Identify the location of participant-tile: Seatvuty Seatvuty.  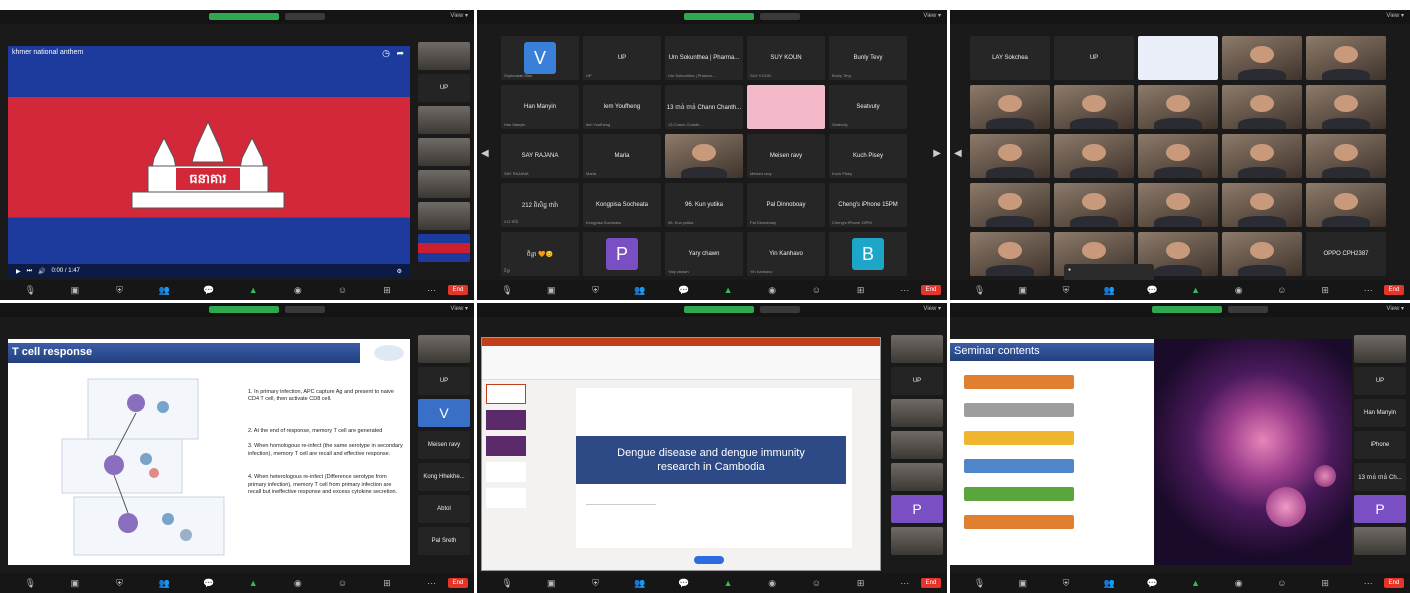
(868, 107).